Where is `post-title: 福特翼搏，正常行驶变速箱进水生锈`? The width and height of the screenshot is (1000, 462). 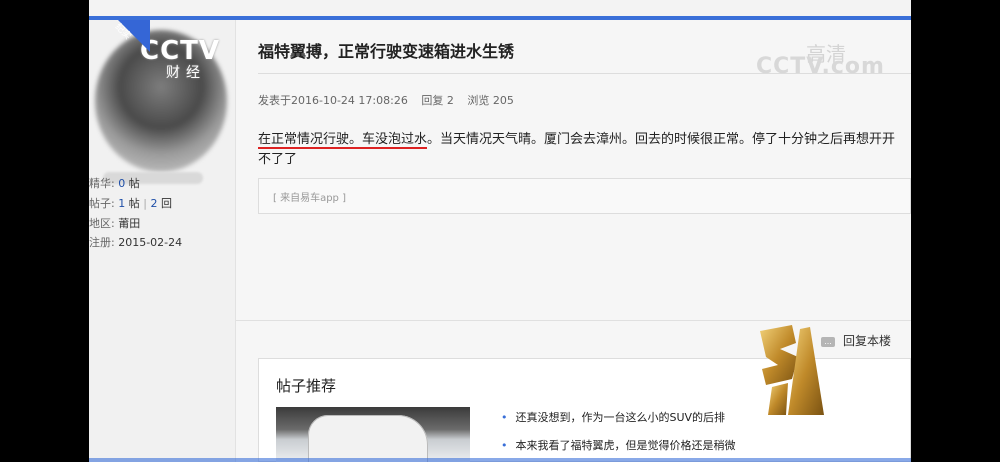 post-title: 福特翼搏，正常行驶变速箱进水生锈 is located at coordinates (386, 51).